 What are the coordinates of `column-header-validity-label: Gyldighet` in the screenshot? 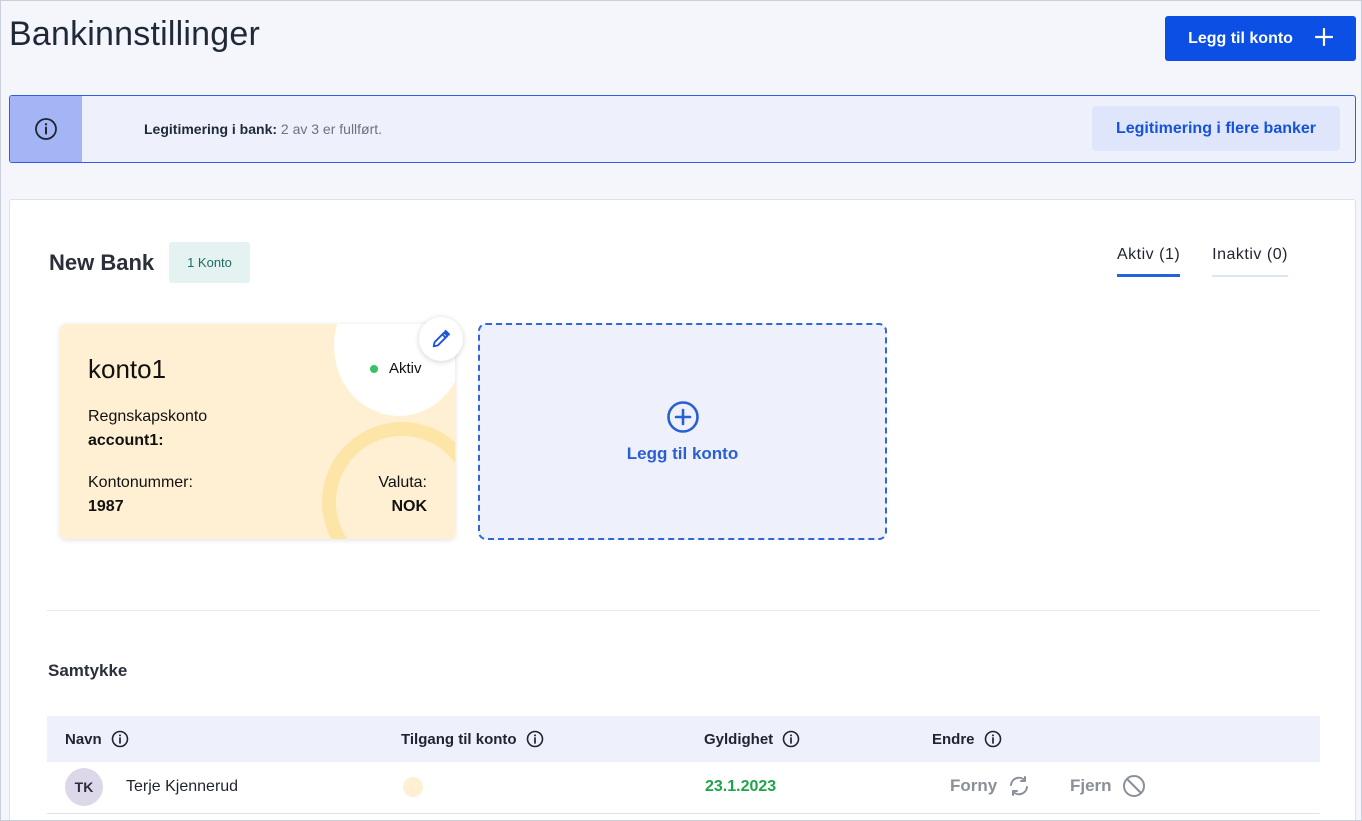 It's located at (739, 739).